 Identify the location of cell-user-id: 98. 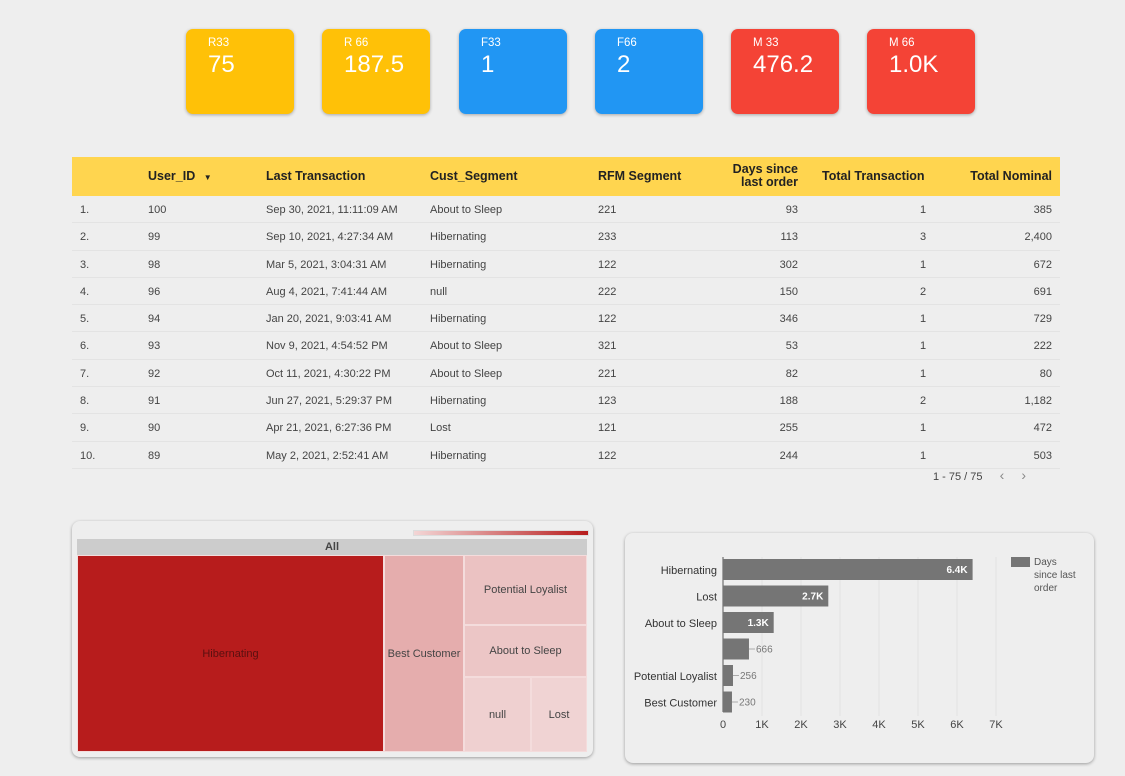
(154, 264).